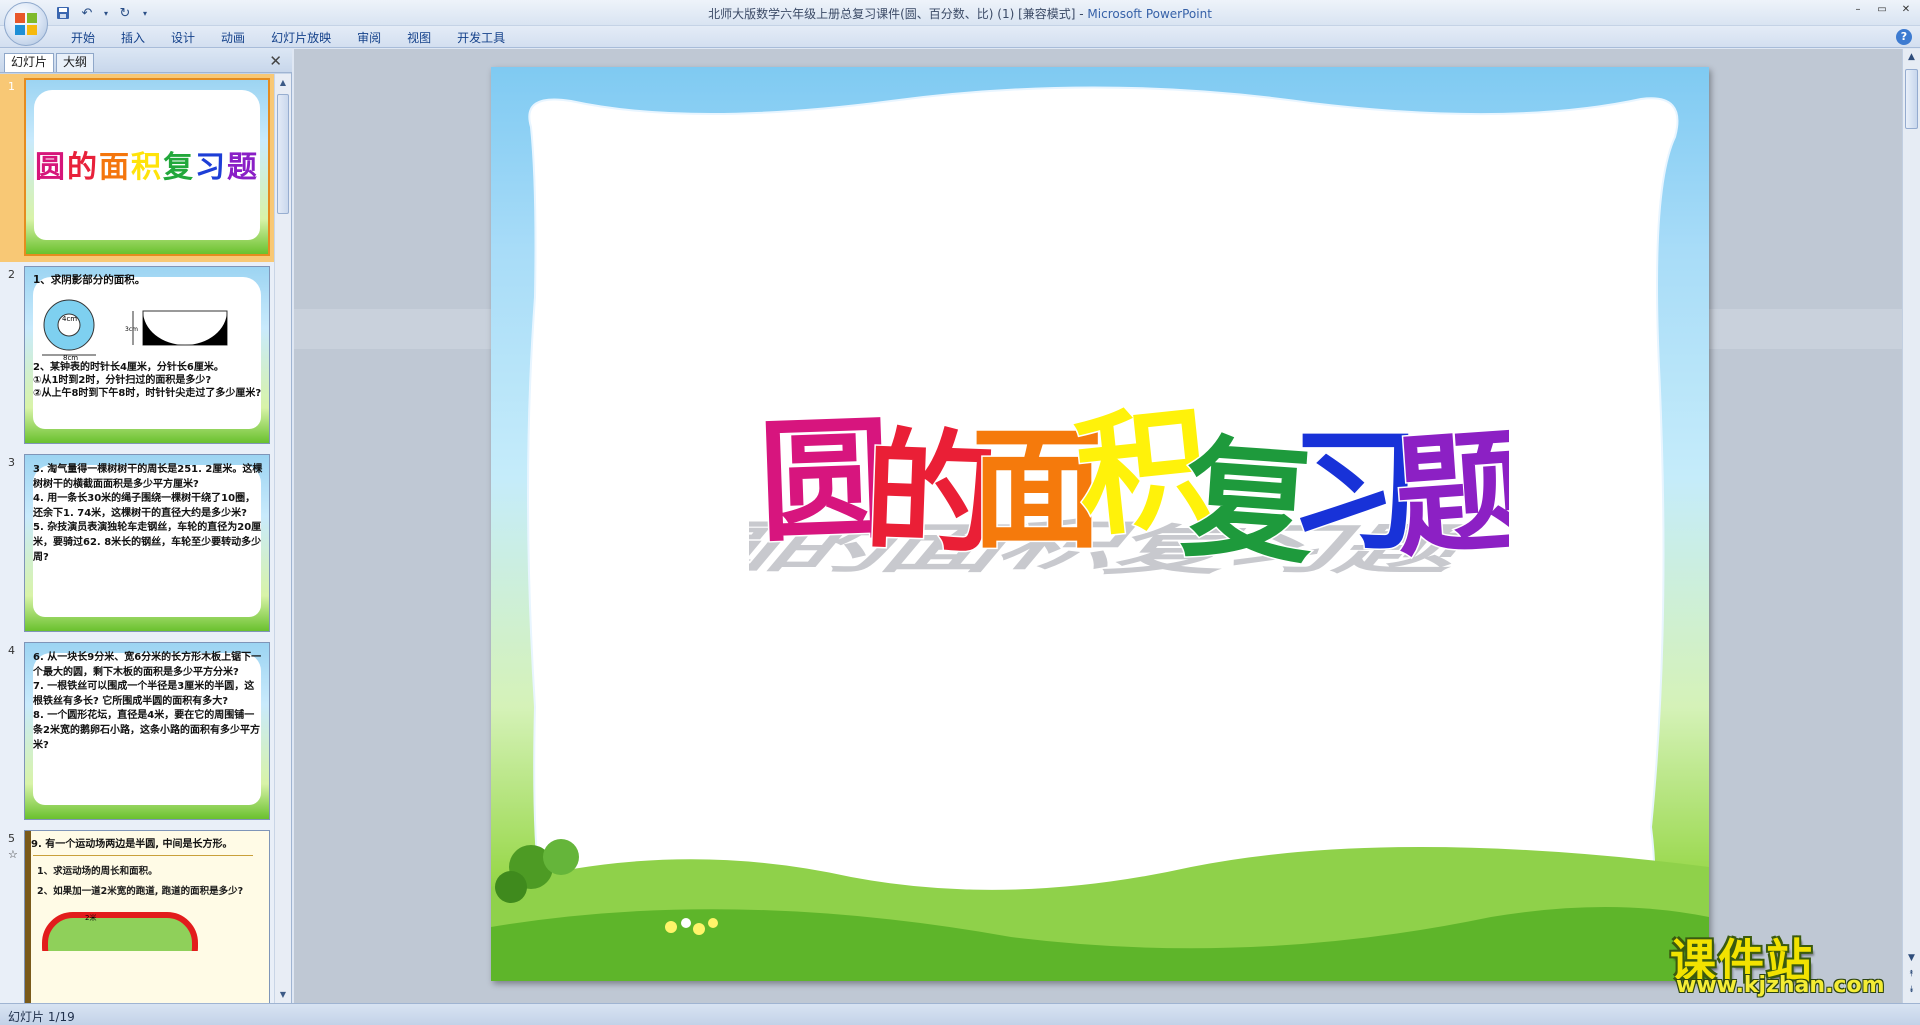  I want to click on ribbon-tabs: 开始 插入 设计 动画 幻灯片放映 审阅 视图 开发工具, so click(288, 38).